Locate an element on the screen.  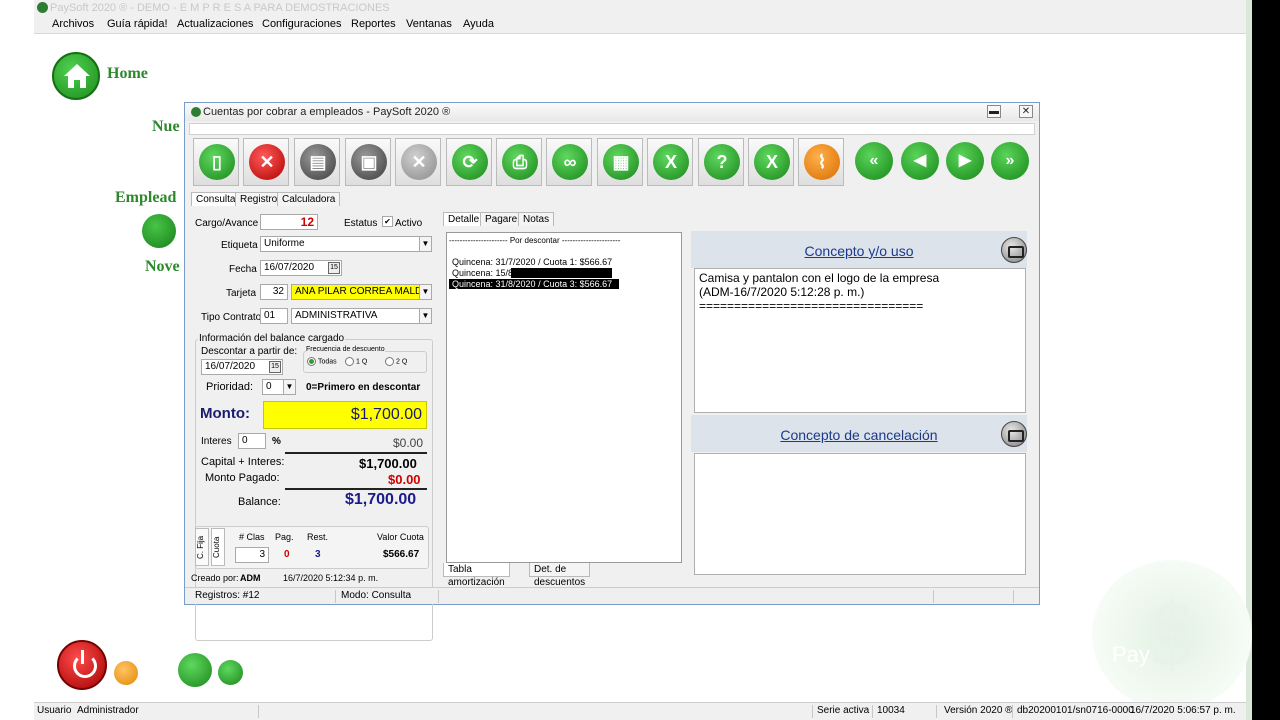
tarjeta-name-select: ANA PILAR CORREA MALDO ▼ is located at coordinates (361, 292).